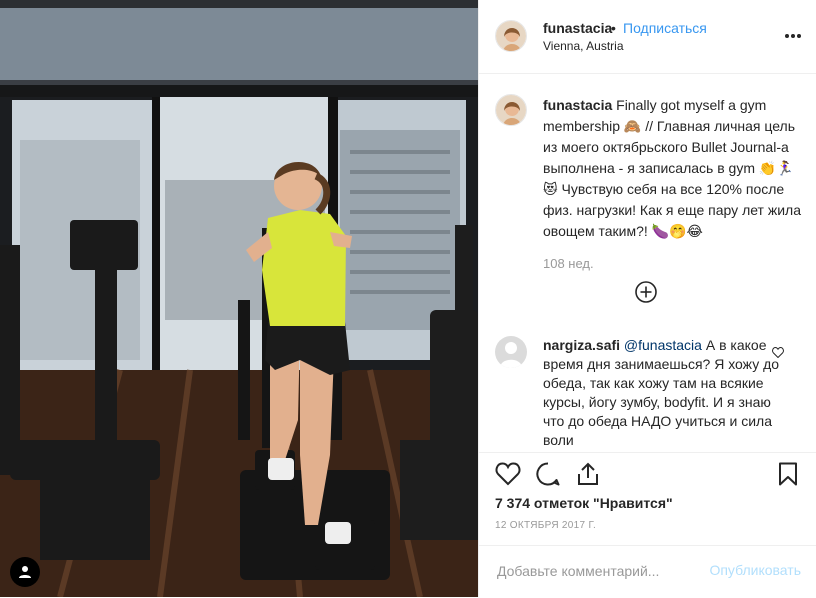  What do you see at coordinates (508, 474) in the screenshot?
I see `heart-icon` at bounding box center [508, 474].